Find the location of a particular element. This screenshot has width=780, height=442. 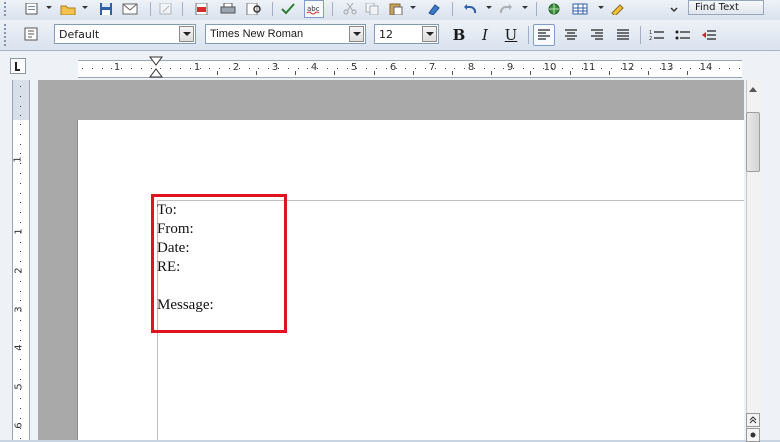

horizontal-ruler: 1 1 2 3 4 5 6 7 8 9 10 11 12 13 14 is located at coordinates (410, 69).